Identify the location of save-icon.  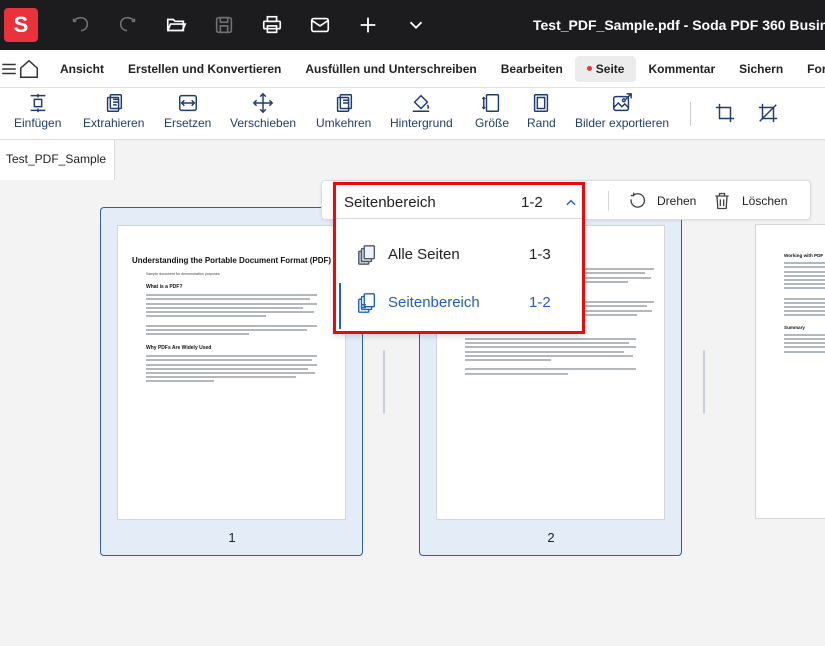
(224, 25).